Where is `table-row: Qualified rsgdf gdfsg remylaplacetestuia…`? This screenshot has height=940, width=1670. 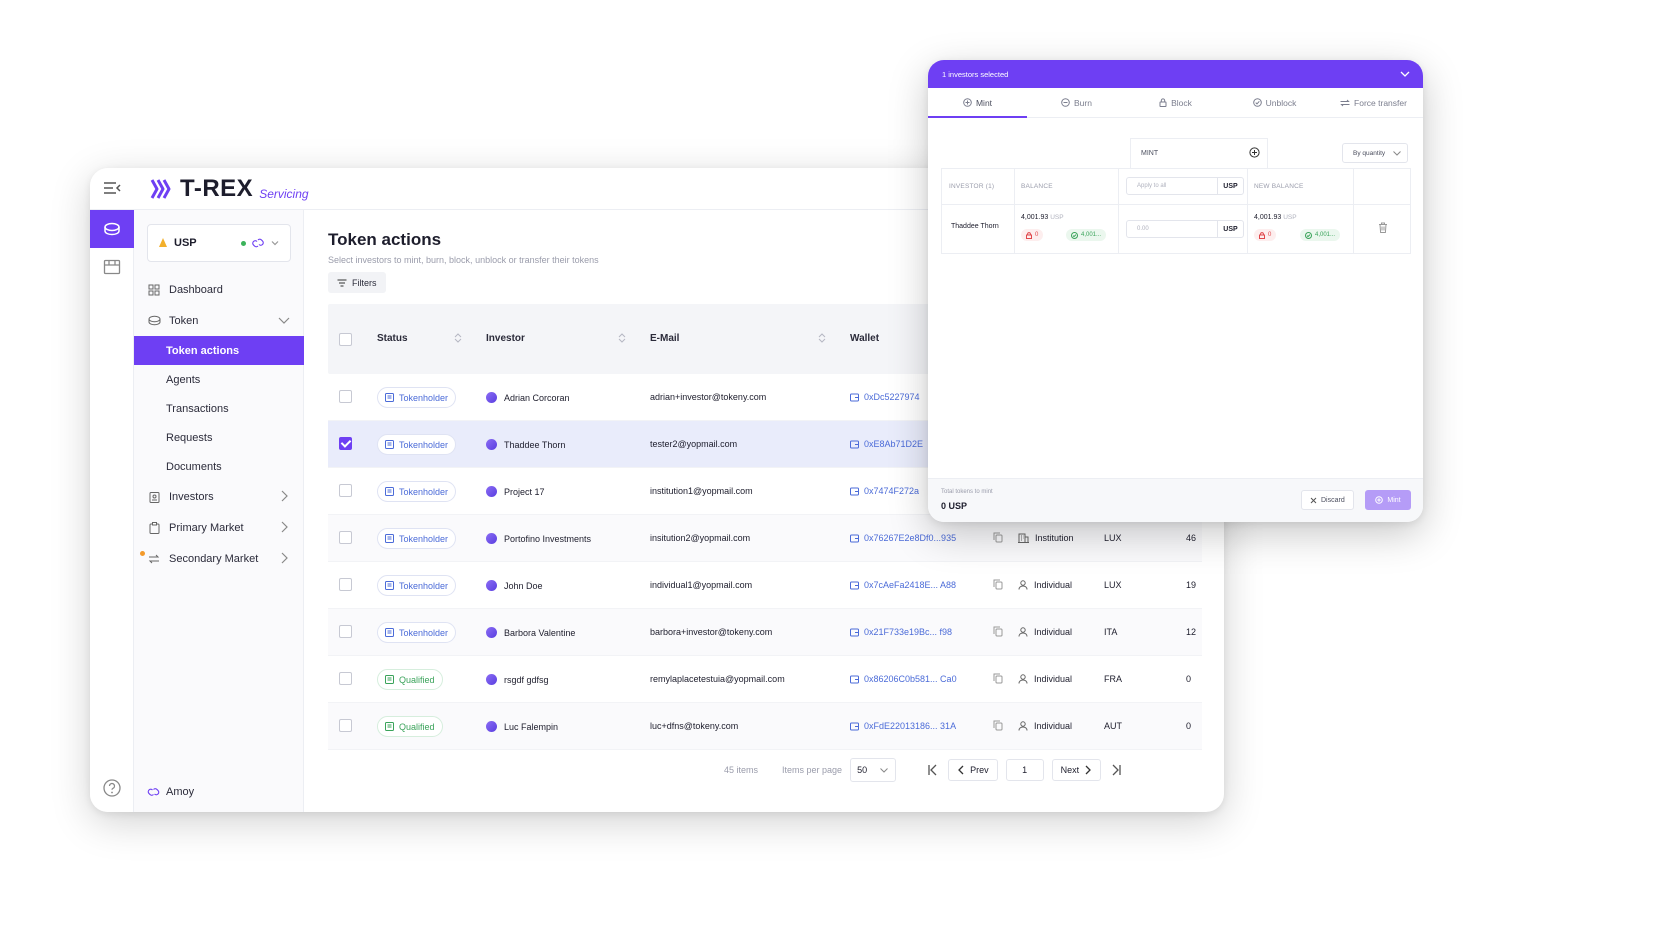
table-row: Qualified rsgdf gdfsg remylaplacetestuia… is located at coordinates (765, 679).